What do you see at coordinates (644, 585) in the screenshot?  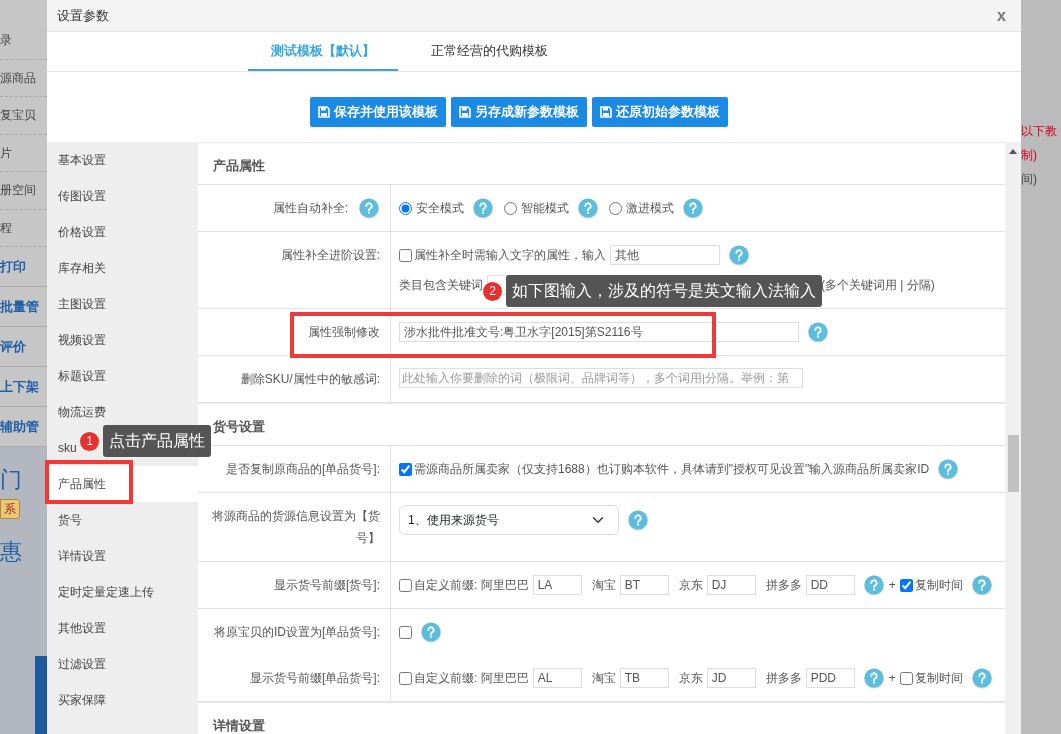 I see `input-field: BT` at bounding box center [644, 585].